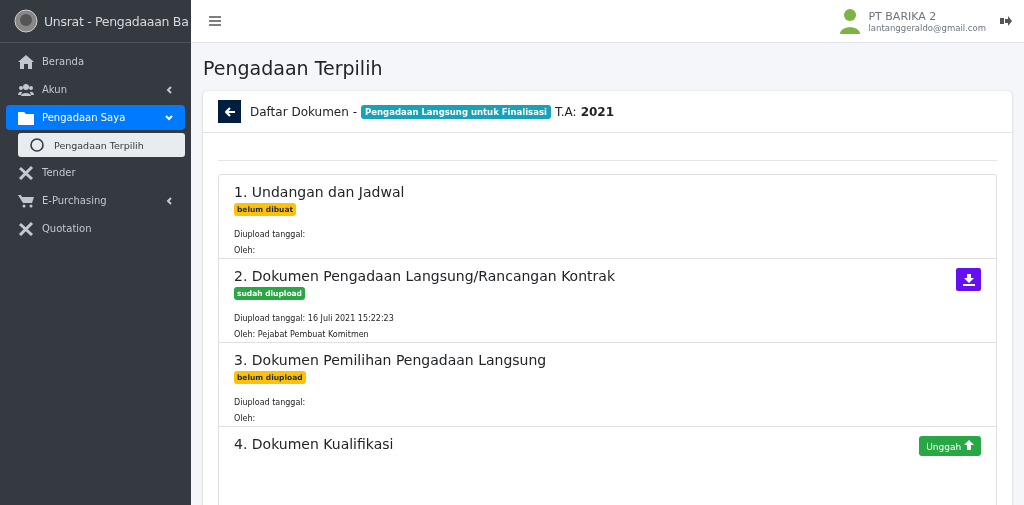 The width and height of the screenshot is (1024, 505). Describe the element at coordinates (95, 200) in the screenshot. I see `sidebar-item: E-Purchasing` at that location.